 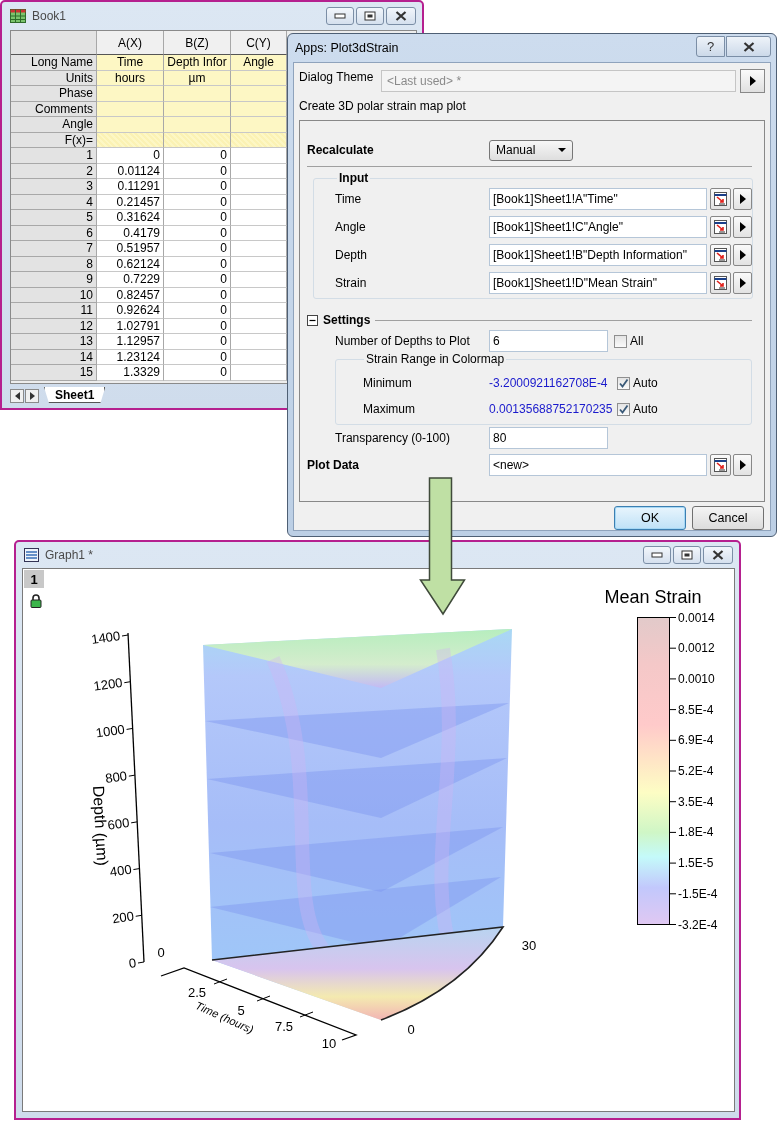 What do you see at coordinates (598, 283) in the screenshot?
I see `input-field: [Book1]Sheet1!D"Mean Strain"` at bounding box center [598, 283].